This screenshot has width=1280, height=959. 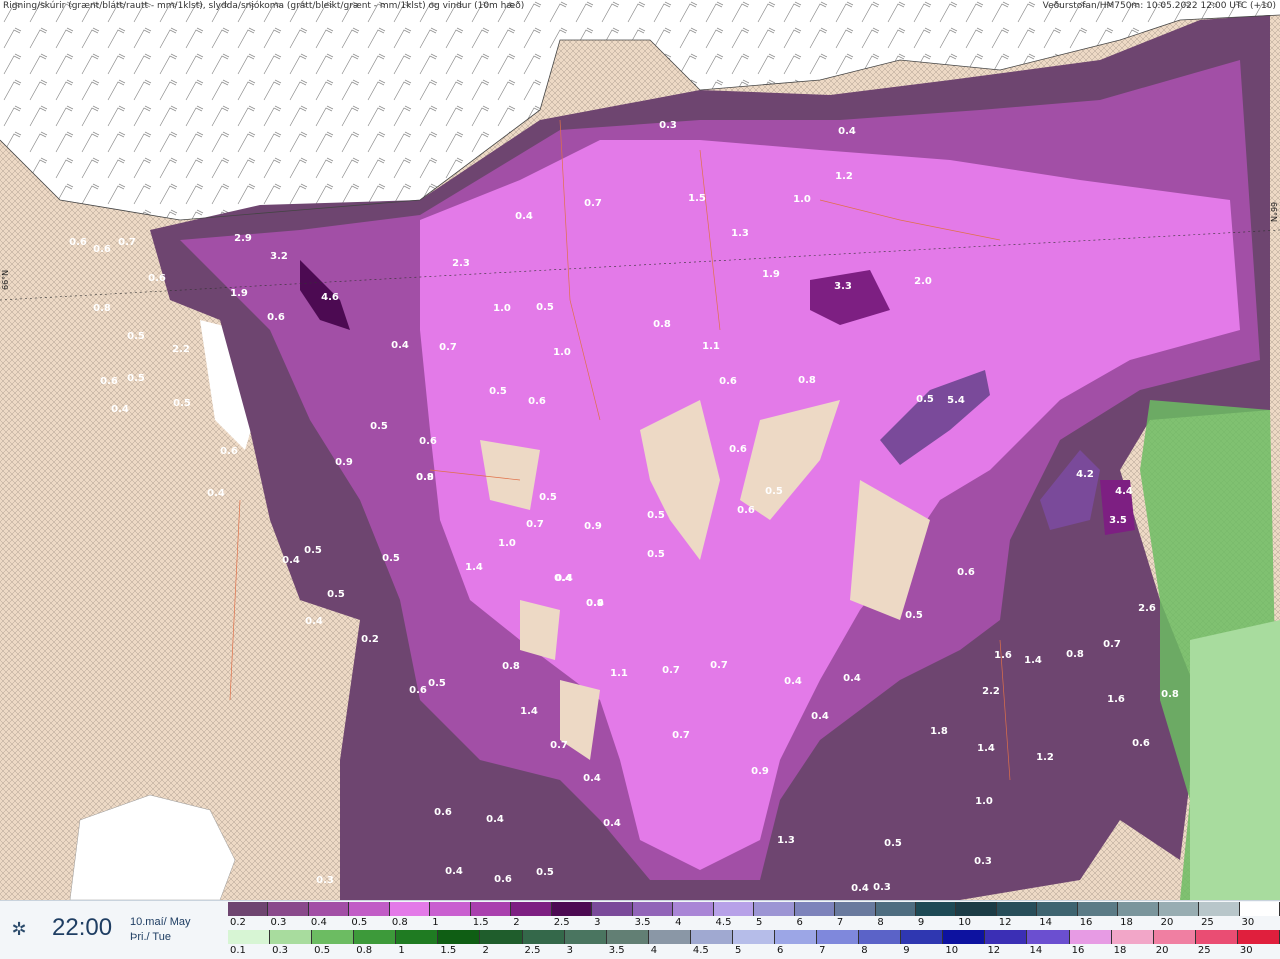 What do you see at coordinates (1207, 922) in the screenshot?
I see `scale-label: 25` at bounding box center [1207, 922].